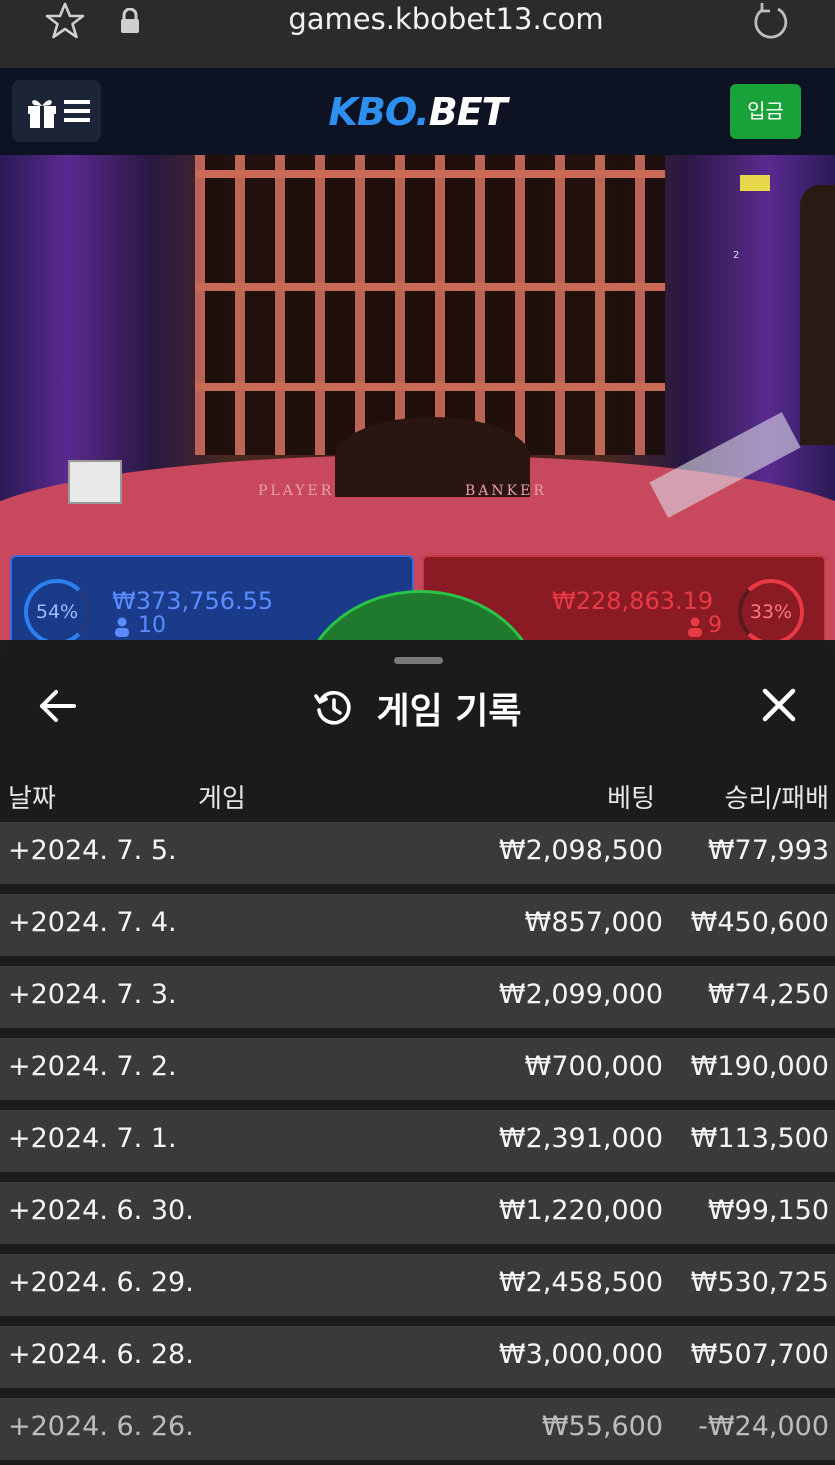  I want to click on column-header-bet: 베팅, so click(631, 796).